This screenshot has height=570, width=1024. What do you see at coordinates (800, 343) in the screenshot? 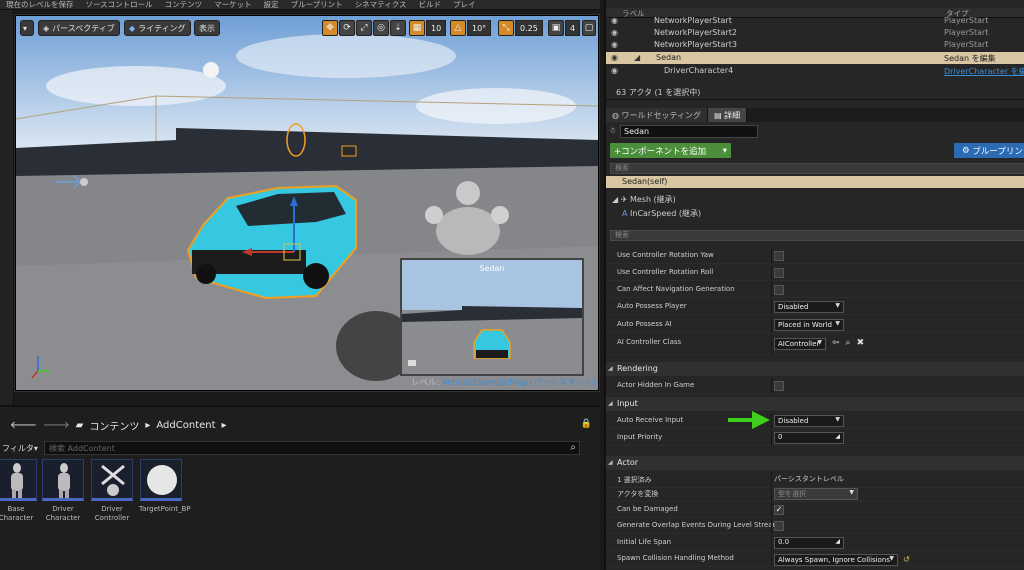
I see `ai-controller-class-dropdown: AIController ▼` at bounding box center [800, 343].